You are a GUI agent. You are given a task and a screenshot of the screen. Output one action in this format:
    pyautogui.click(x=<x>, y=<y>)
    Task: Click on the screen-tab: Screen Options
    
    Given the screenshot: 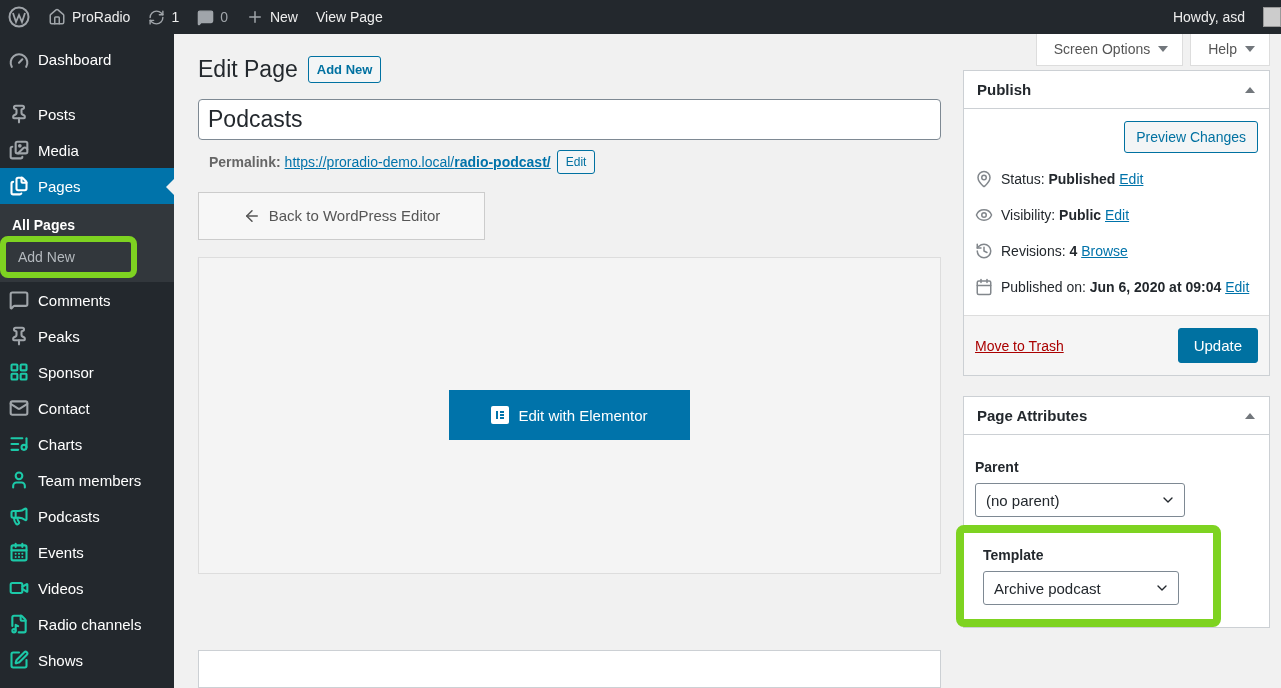 What is the action you would take?
    pyautogui.click(x=1109, y=50)
    